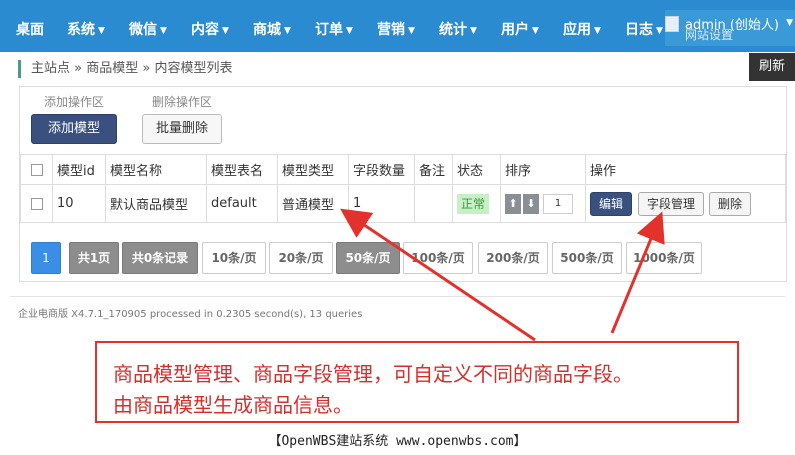 The height and width of the screenshot is (455, 795). I want to click on nav-item-marketing: 营销 ▼, so click(396, 26).